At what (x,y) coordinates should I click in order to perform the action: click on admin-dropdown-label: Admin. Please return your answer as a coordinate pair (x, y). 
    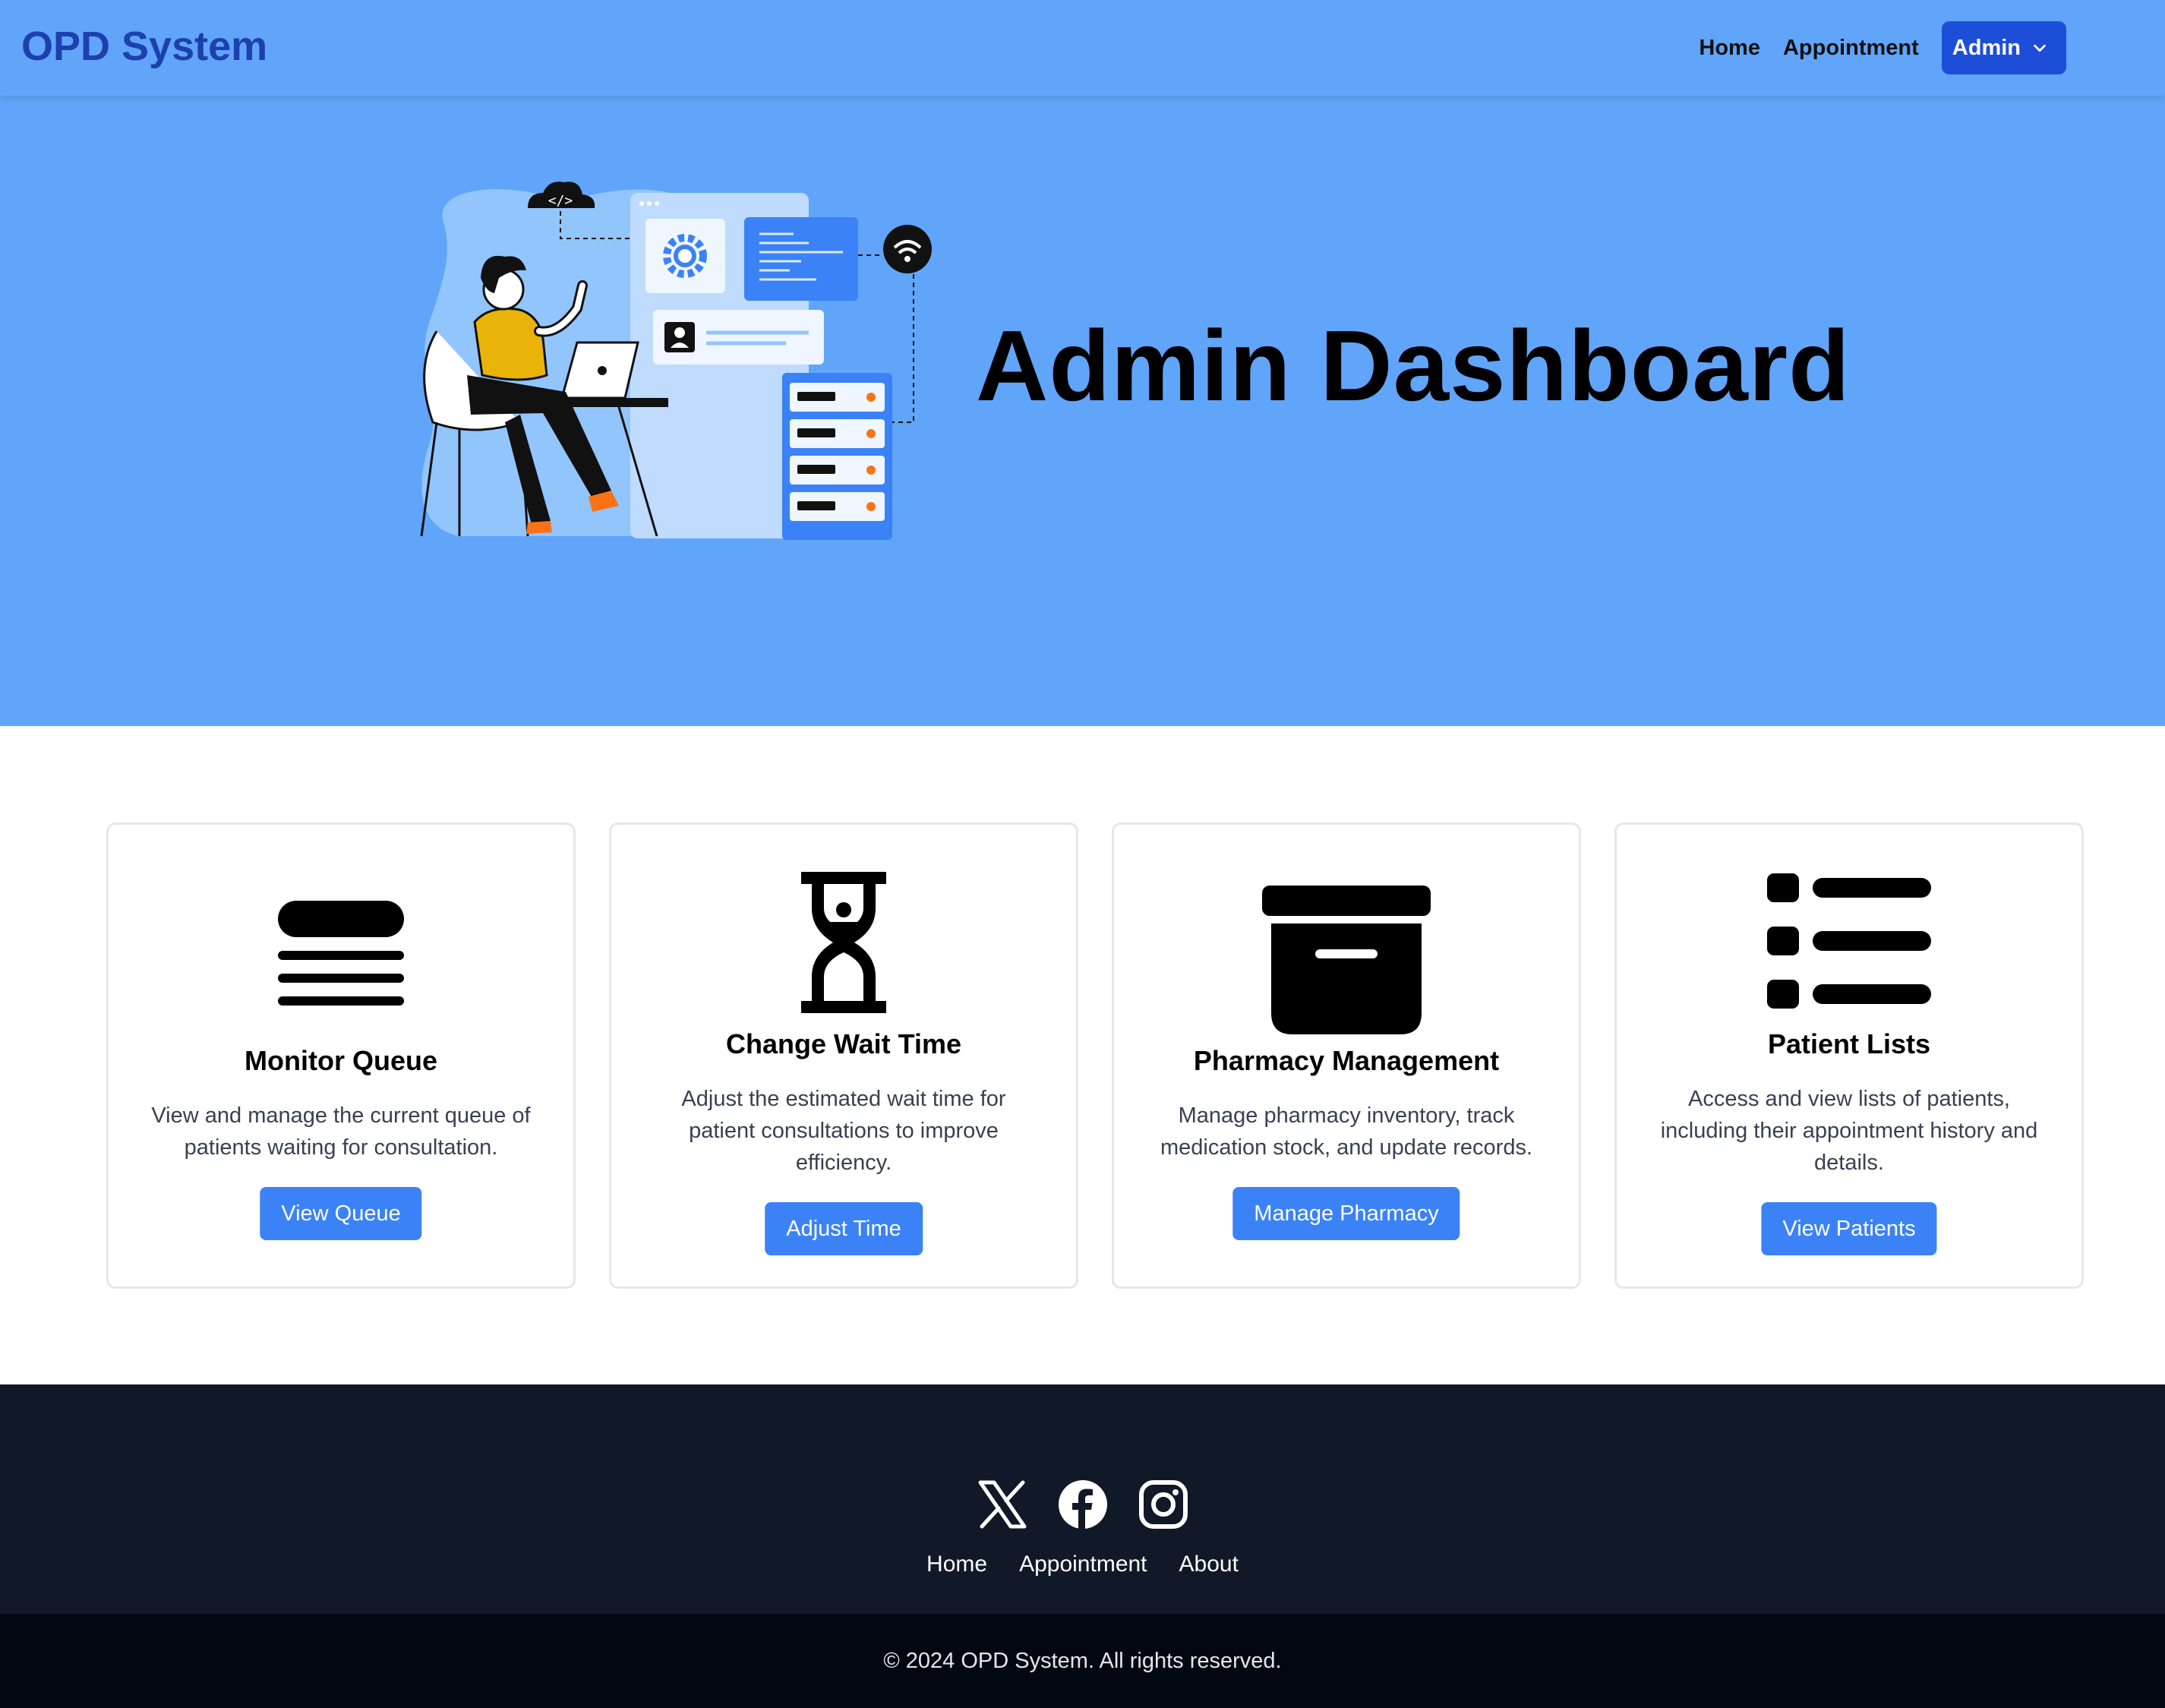
    Looking at the image, I should click on (1986, 47).